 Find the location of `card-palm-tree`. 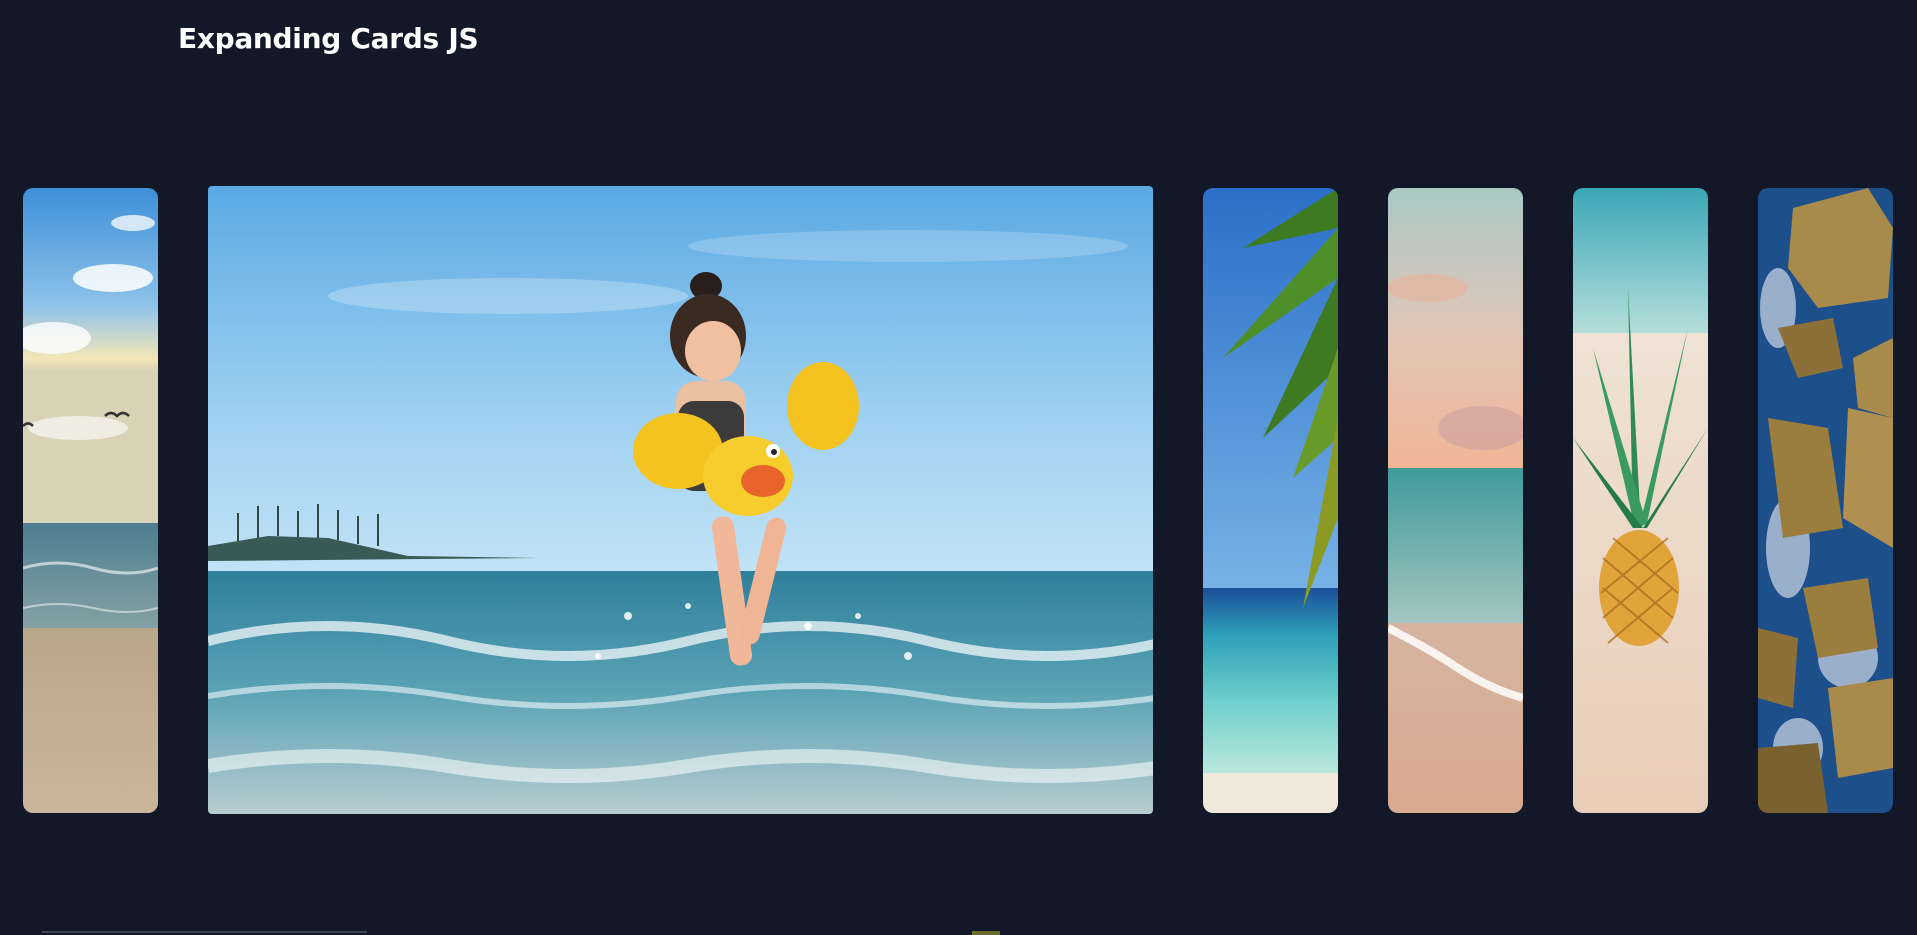

card-palm-tree is located at coordinates (1270, 500).